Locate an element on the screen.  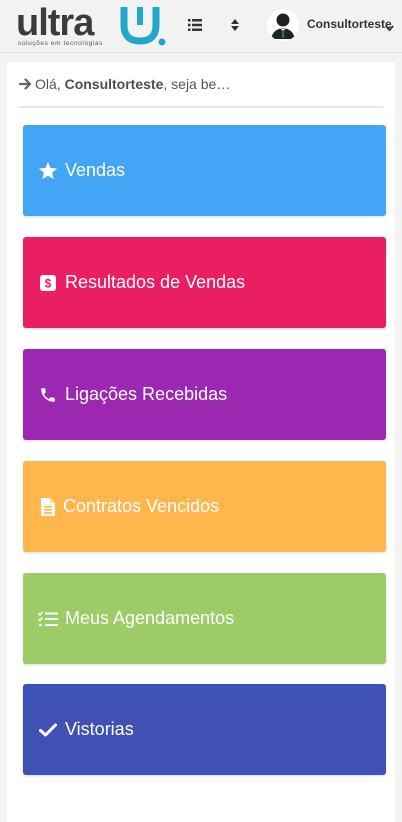
star-icon is located at coordinates (48, 171).